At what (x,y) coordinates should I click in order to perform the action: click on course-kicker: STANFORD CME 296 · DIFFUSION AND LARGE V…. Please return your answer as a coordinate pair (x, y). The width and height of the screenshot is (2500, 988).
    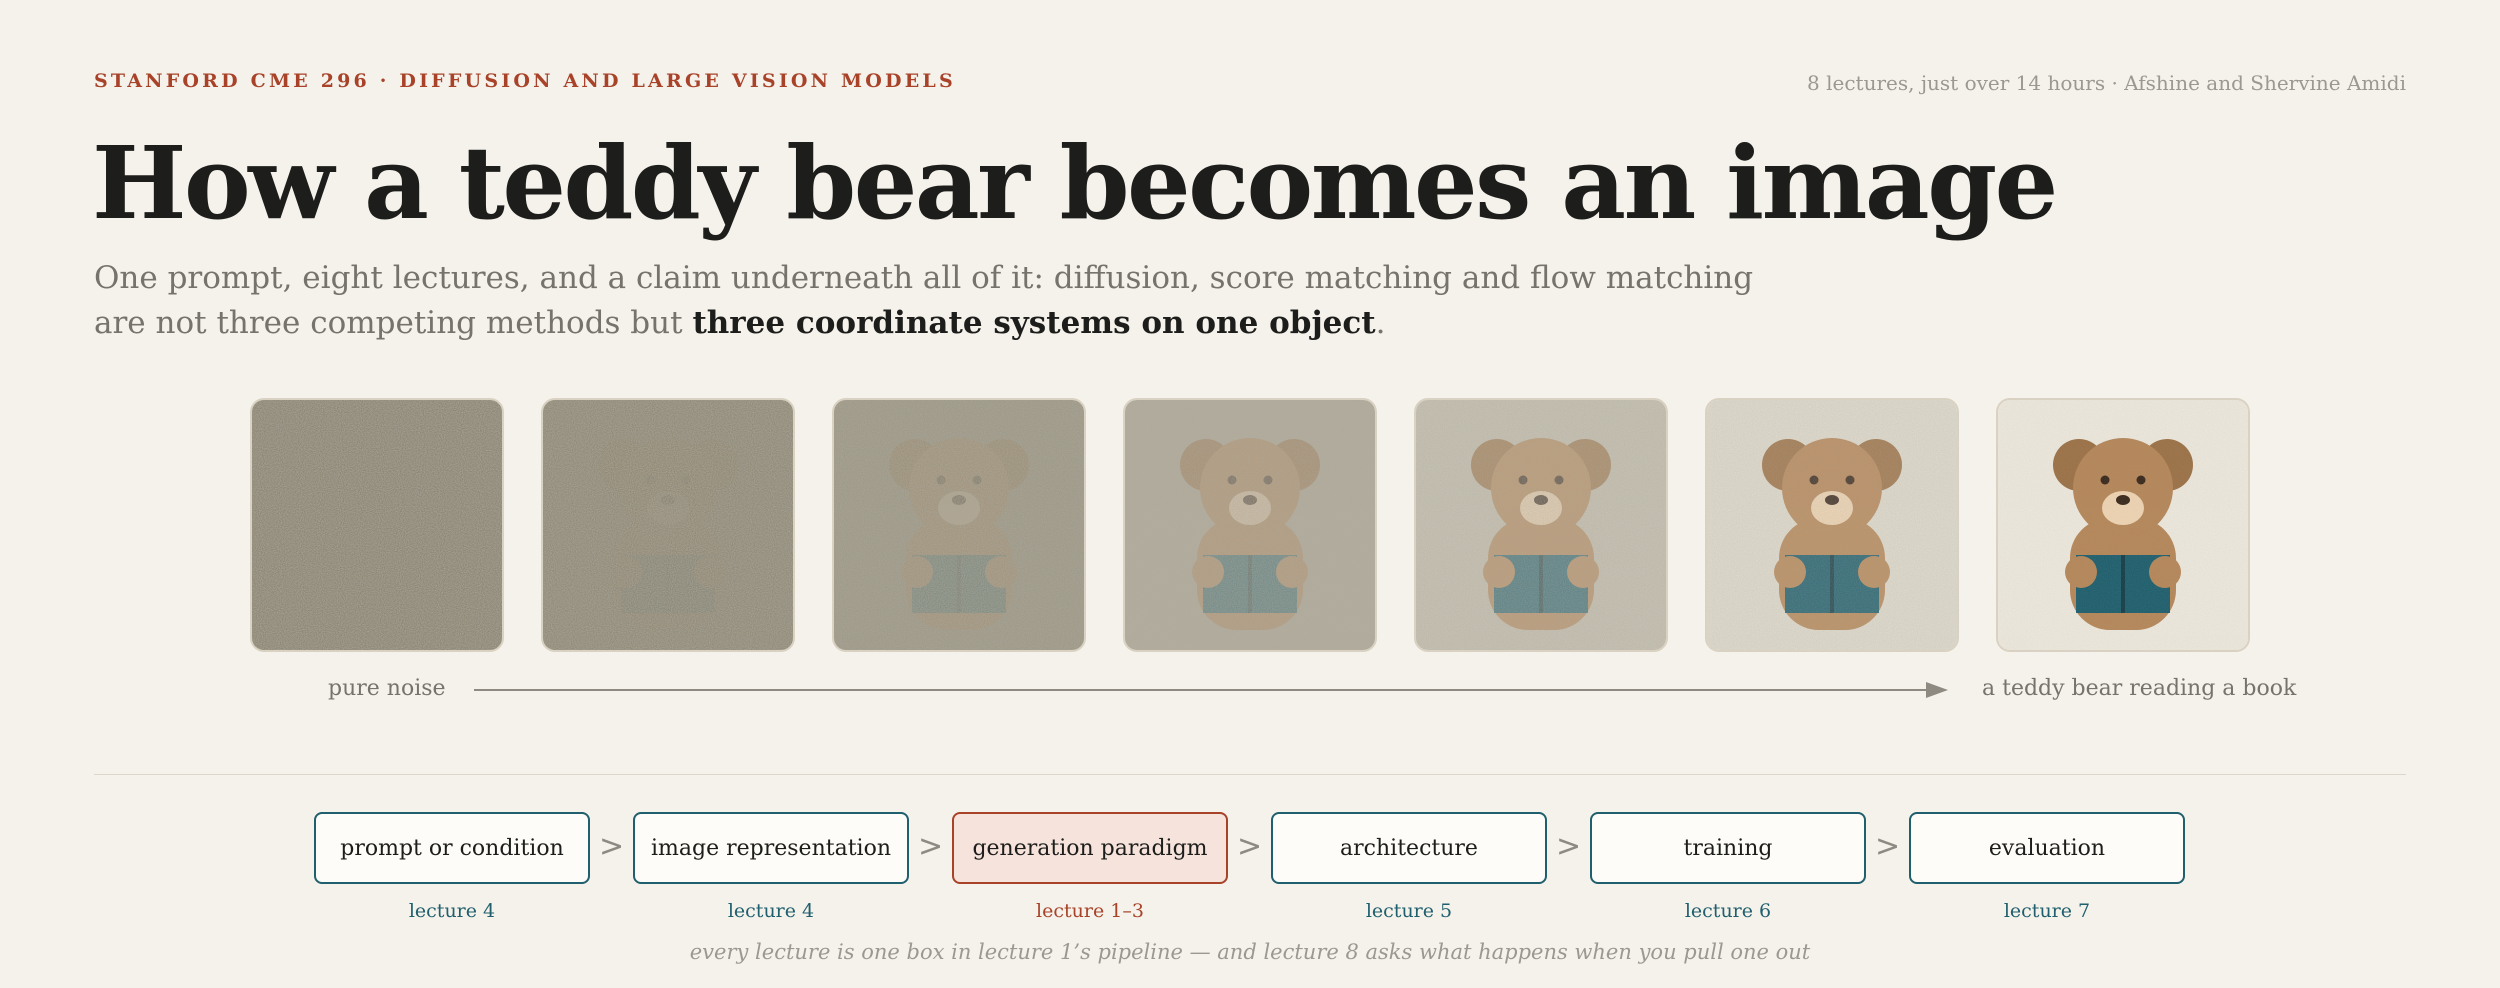
    Looking at the image, I should click on (525, 81).